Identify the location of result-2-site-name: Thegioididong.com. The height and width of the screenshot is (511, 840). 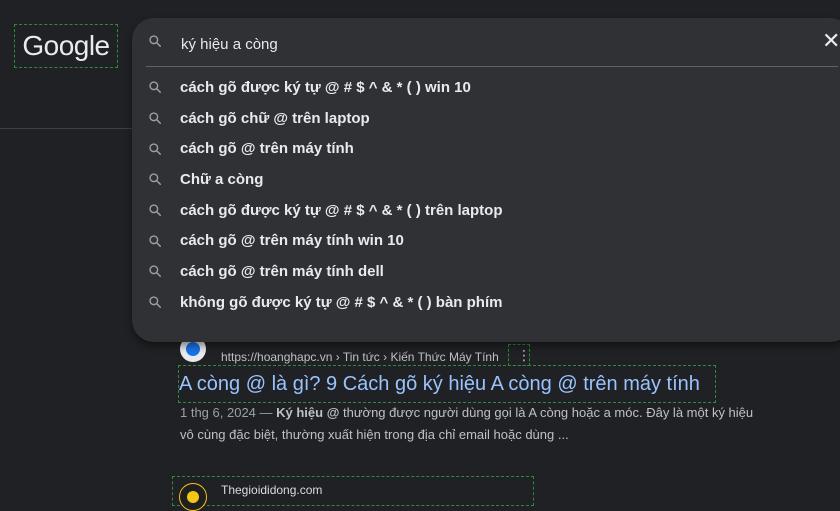
(272, 490).